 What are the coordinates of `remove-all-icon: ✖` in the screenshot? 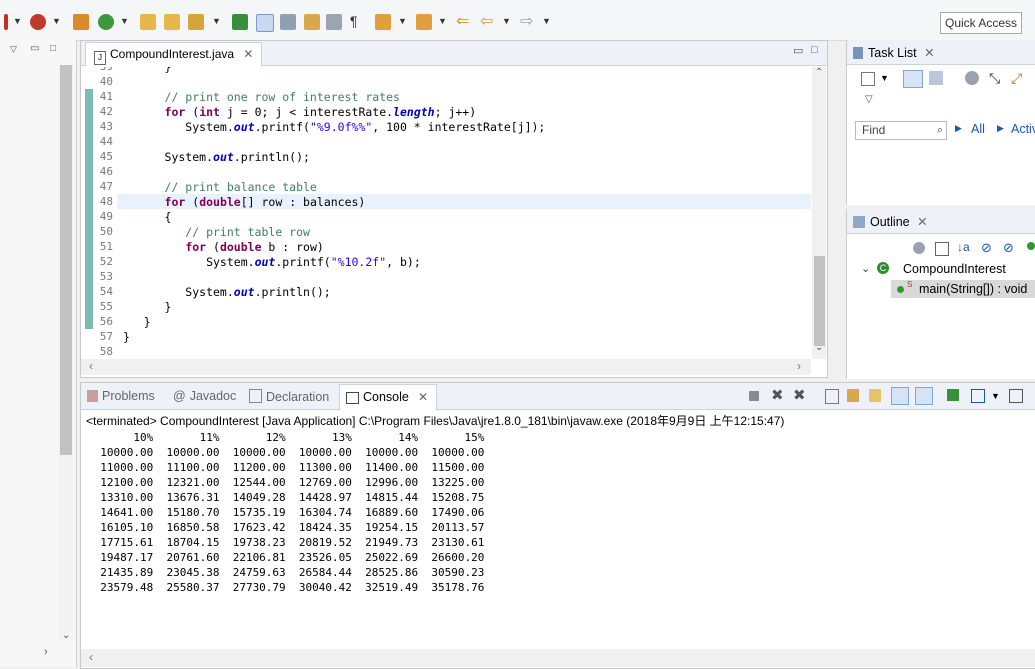 It's located at (799, 395).